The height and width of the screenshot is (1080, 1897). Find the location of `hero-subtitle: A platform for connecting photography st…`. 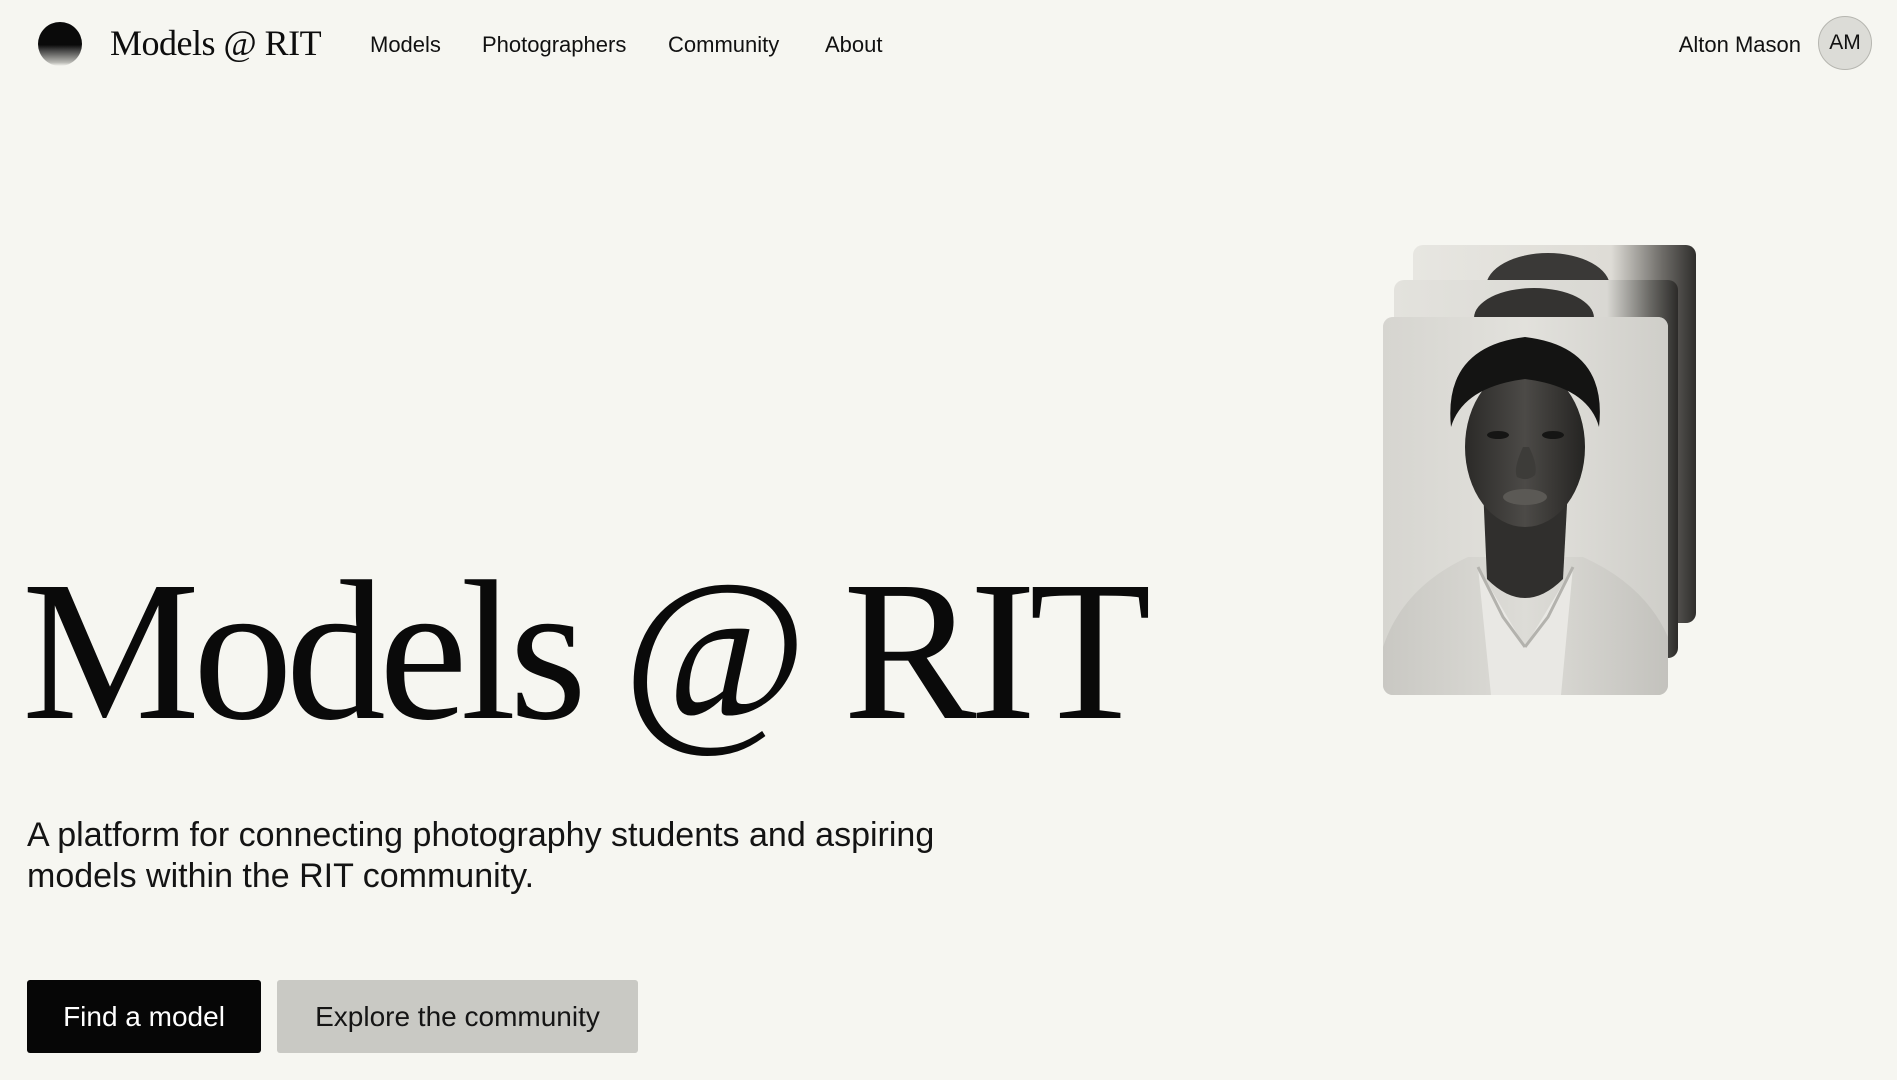

hero-subtitle: A platform for connecting photography st… is located at coordinates (517, 856).